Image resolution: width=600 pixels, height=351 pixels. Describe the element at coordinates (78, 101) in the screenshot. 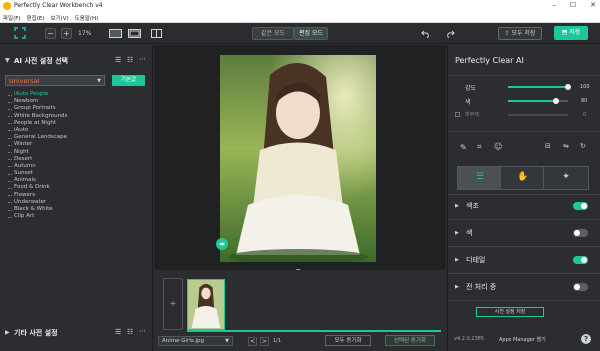

I see `preset-item: Newborn` at that location.